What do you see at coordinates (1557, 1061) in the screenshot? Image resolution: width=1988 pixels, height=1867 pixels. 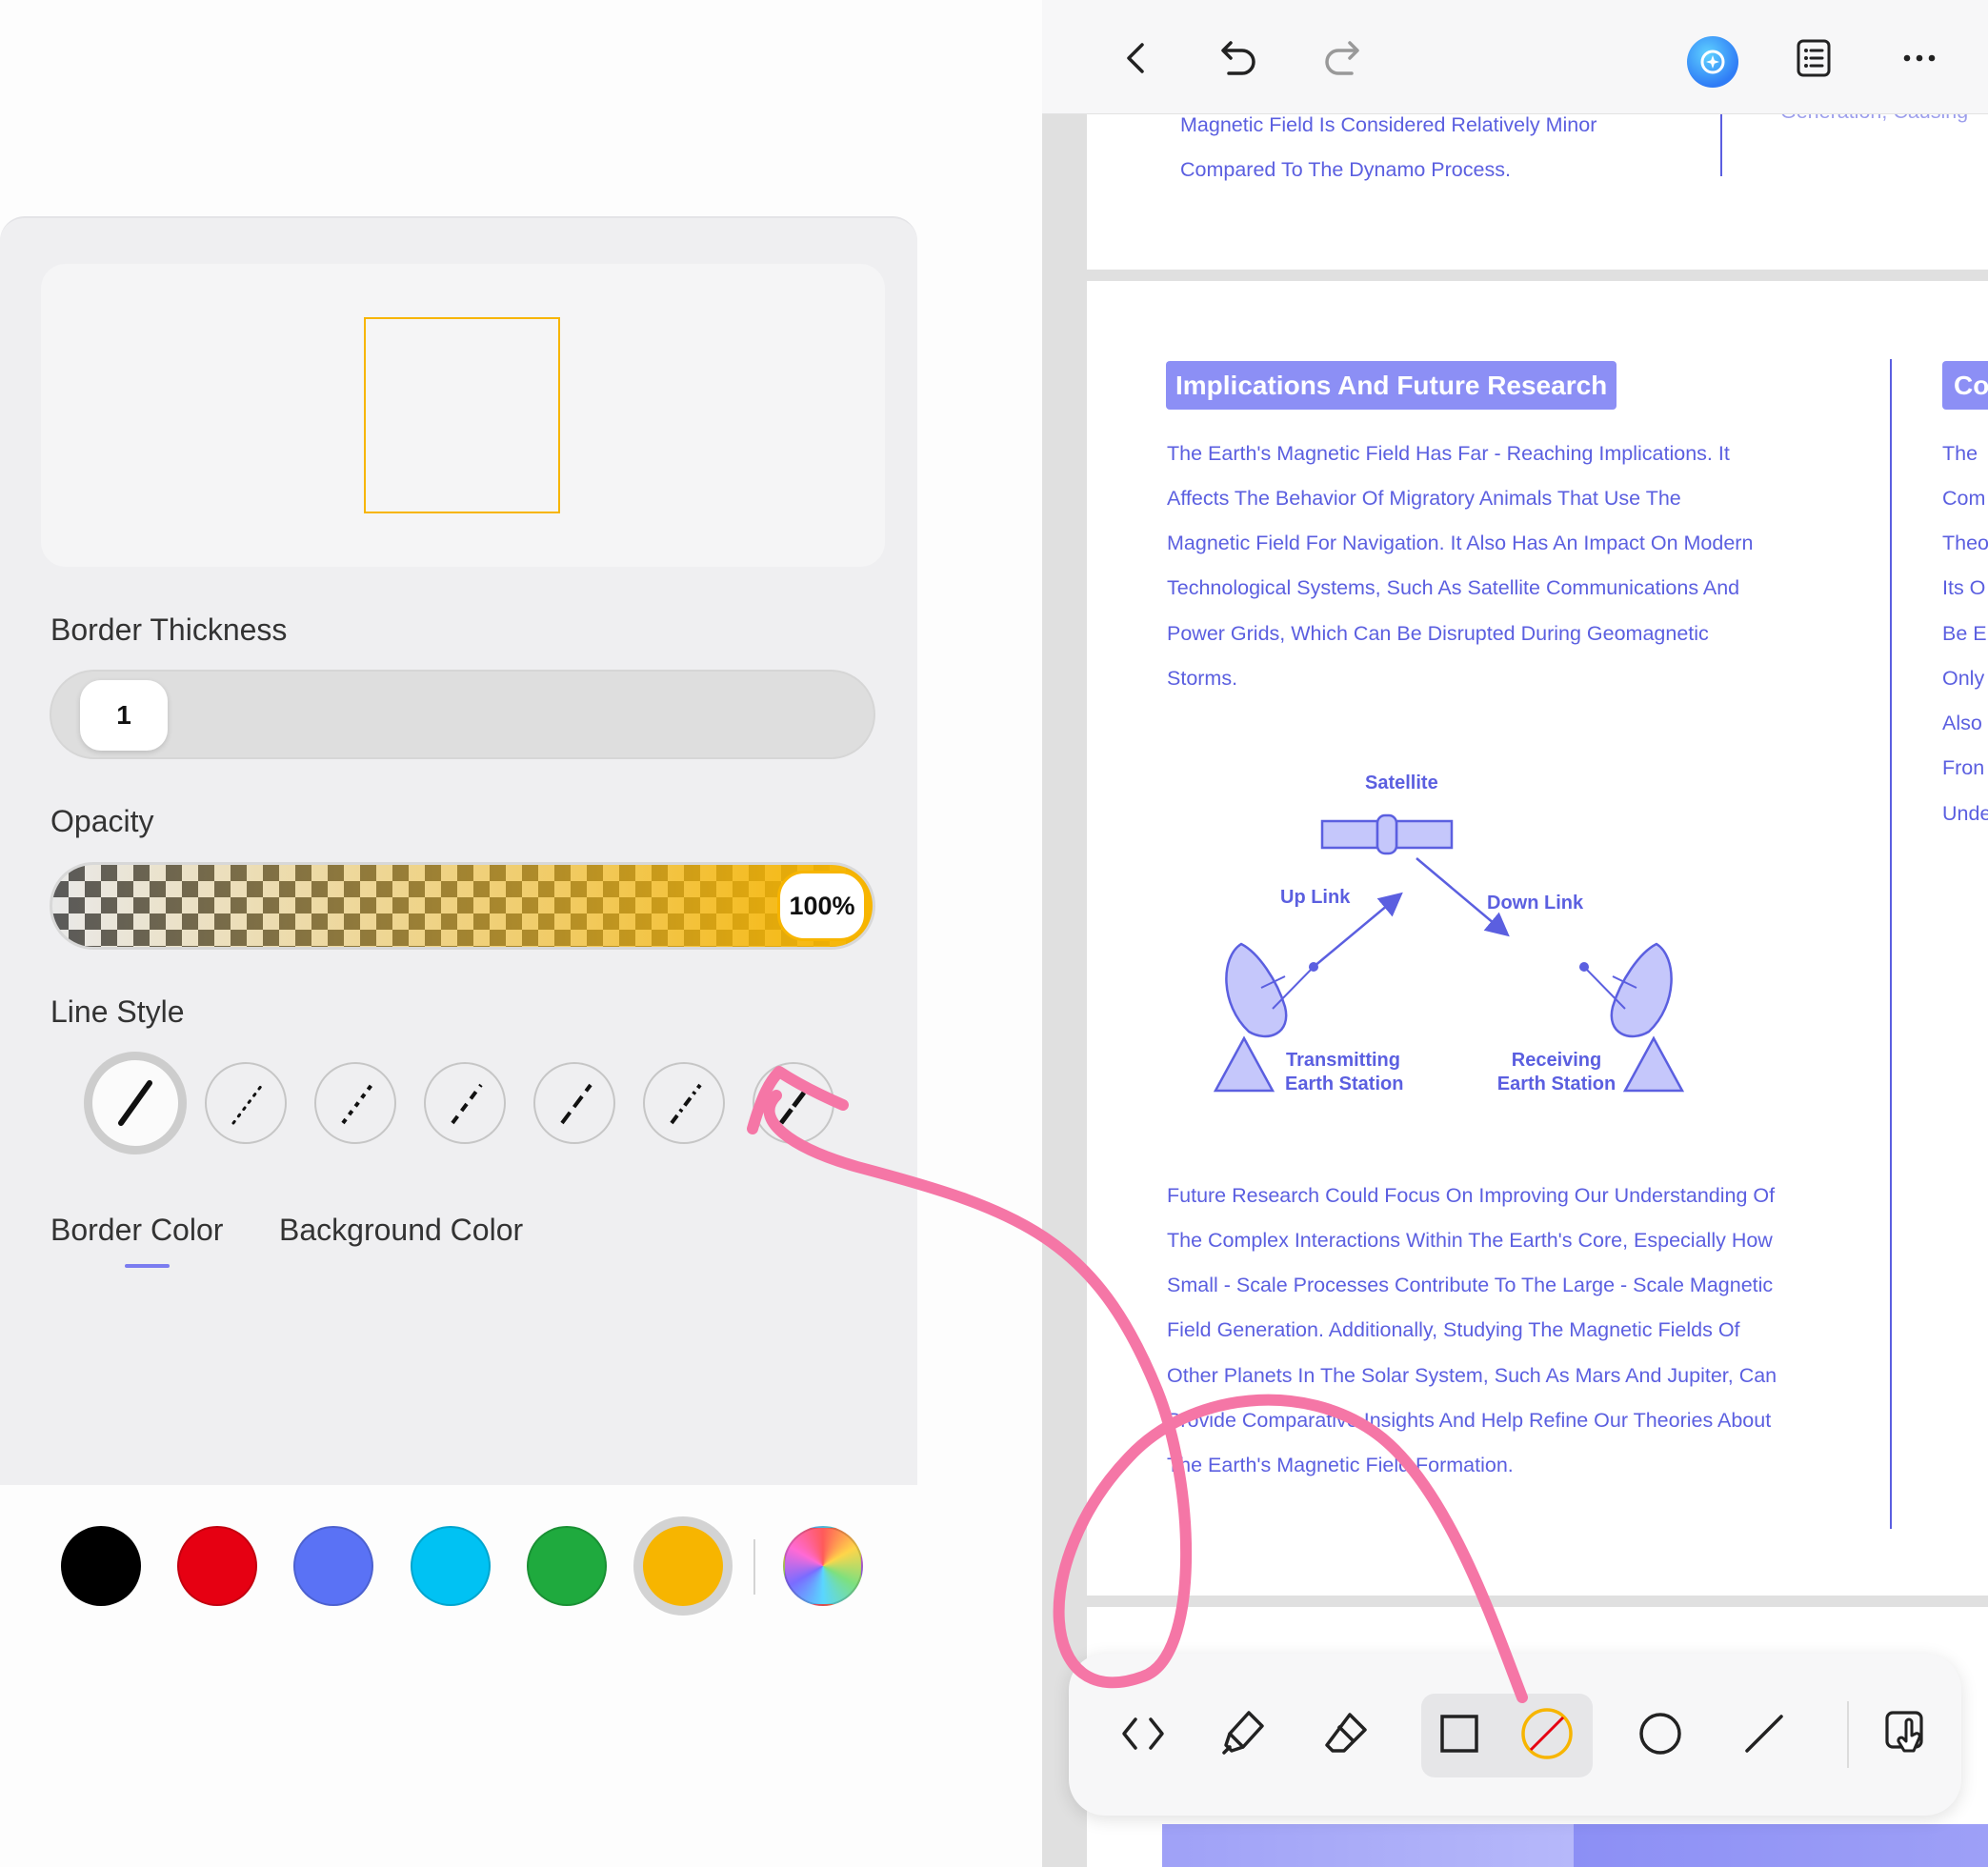 I see `receiving-label-line-1: Receiving` at bounding box center [1557, 1061].